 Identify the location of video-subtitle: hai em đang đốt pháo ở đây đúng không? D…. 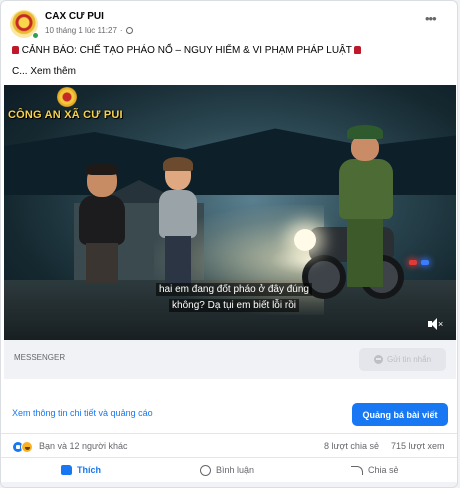
(234, 298).